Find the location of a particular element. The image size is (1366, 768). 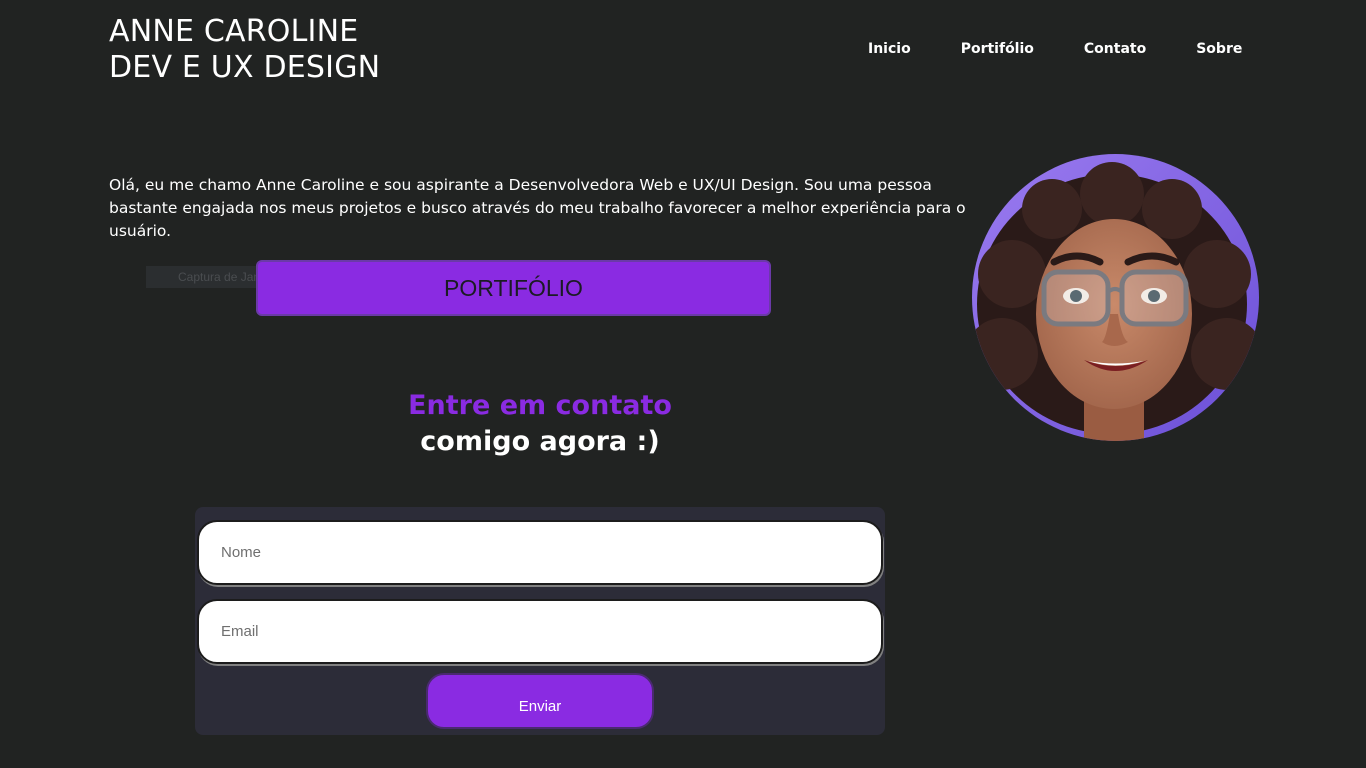

contact-heading-accent: Entre em contato is located at coordinates (540, 405).